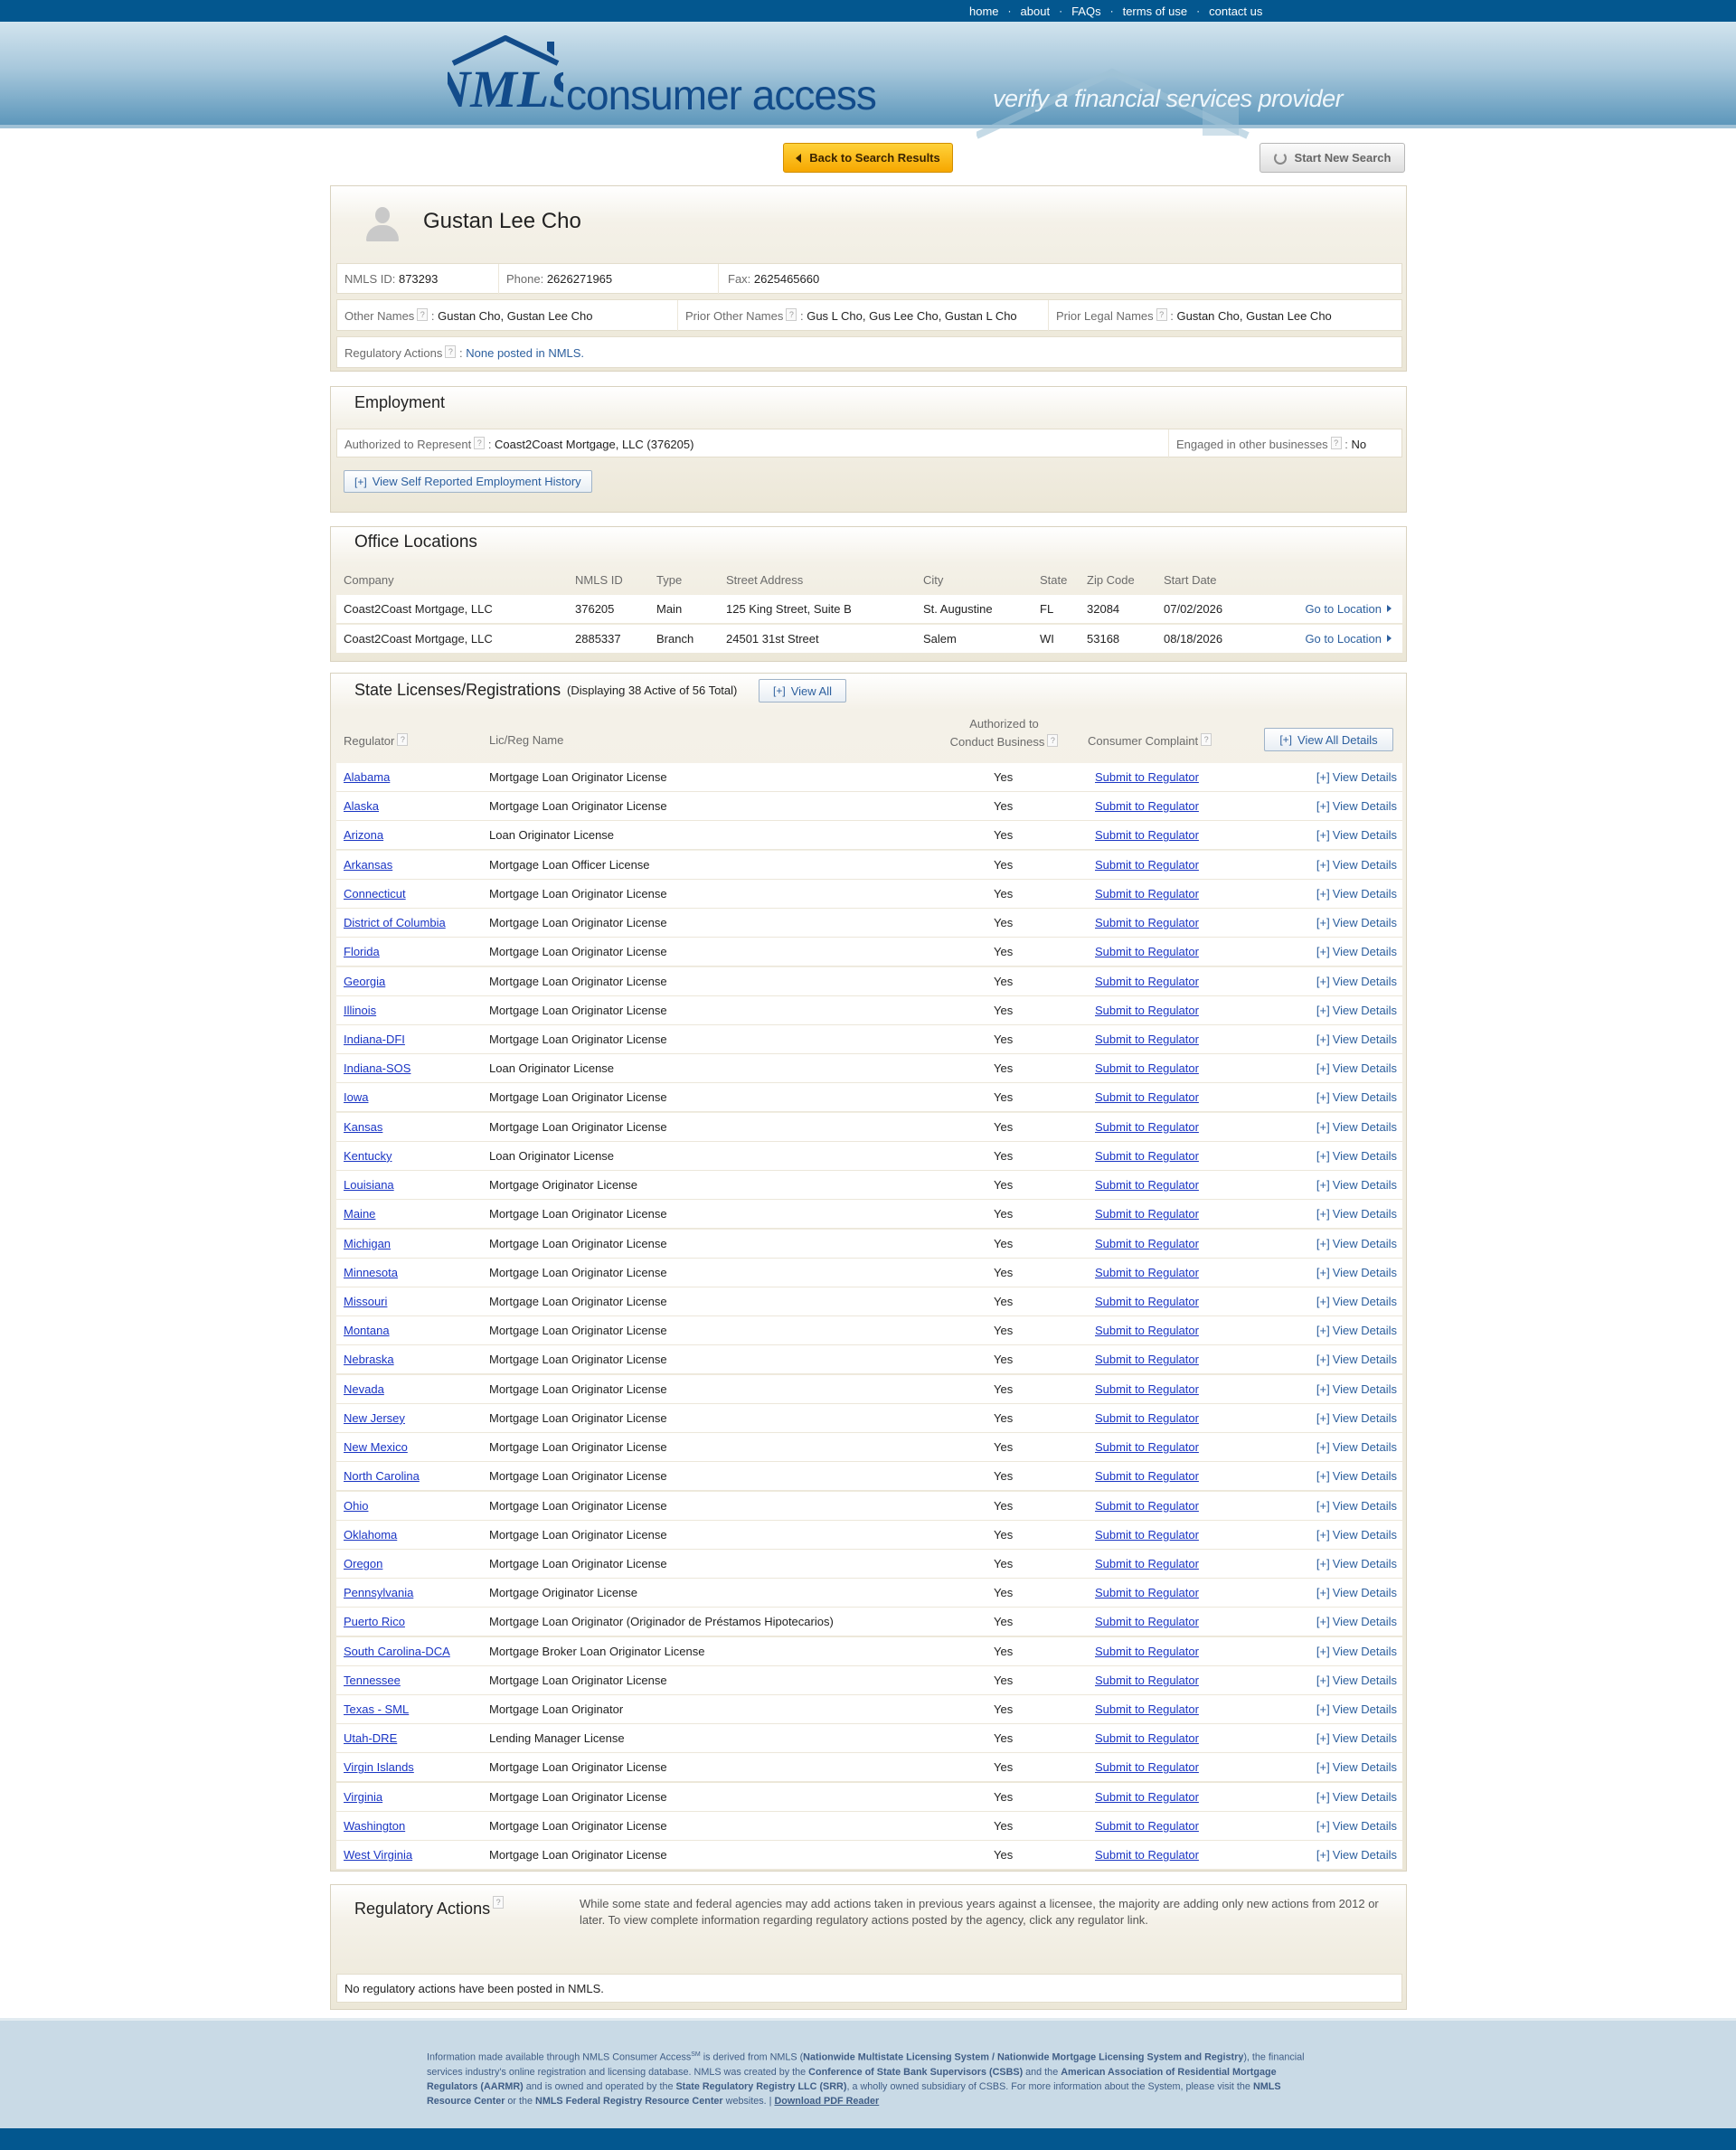 Image resolution: width=1736 pixels, height=2150 pixels. What do you see at coordinates (377, 1068) in the screenshot?
I see `regulator-link: Indiana-SOS` at bounding box center [377, 1068].